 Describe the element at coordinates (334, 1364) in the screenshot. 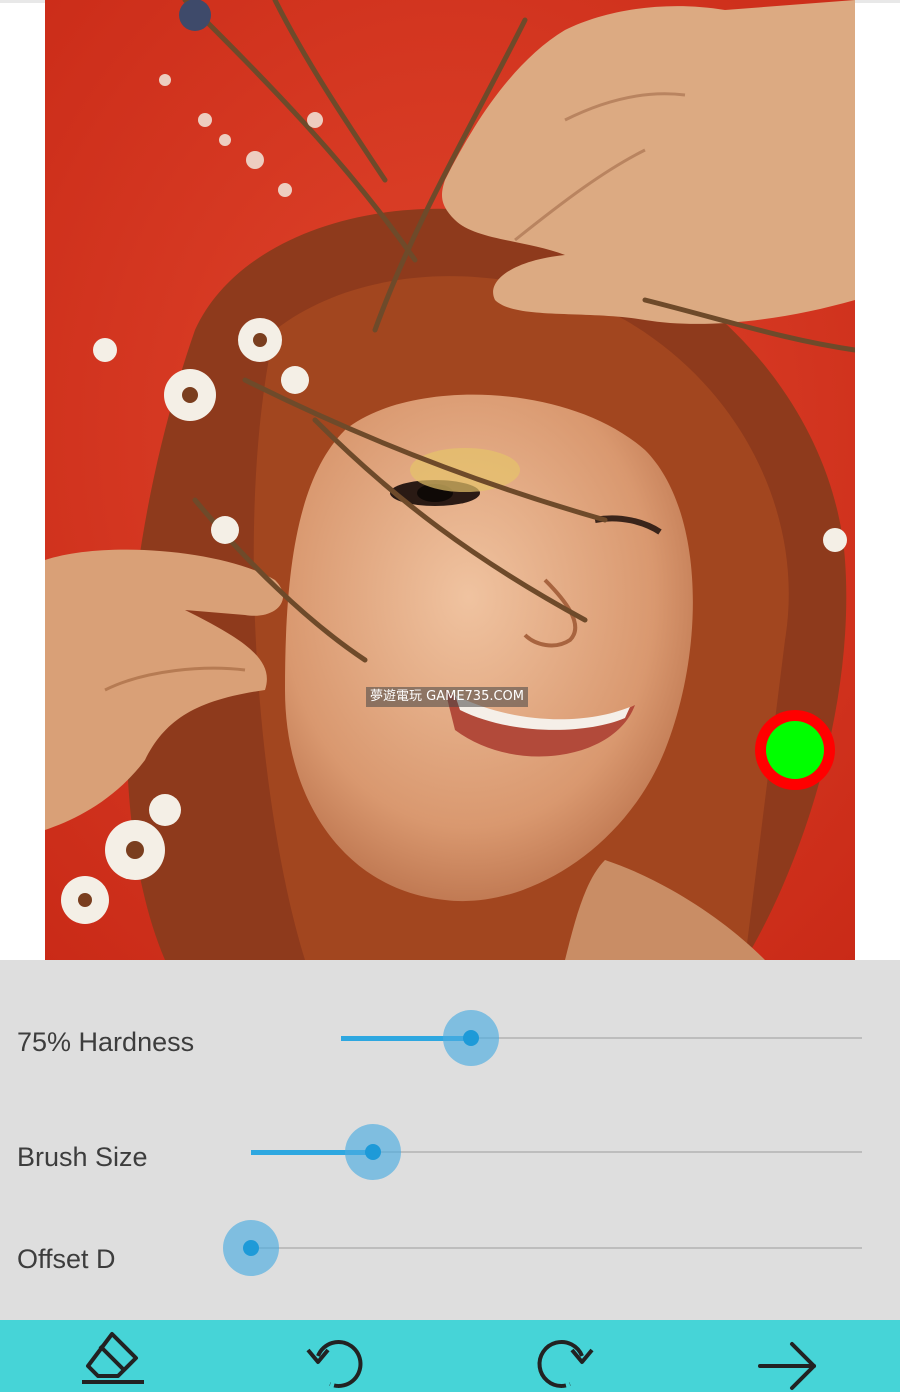

I see `undo-icon` at that location.